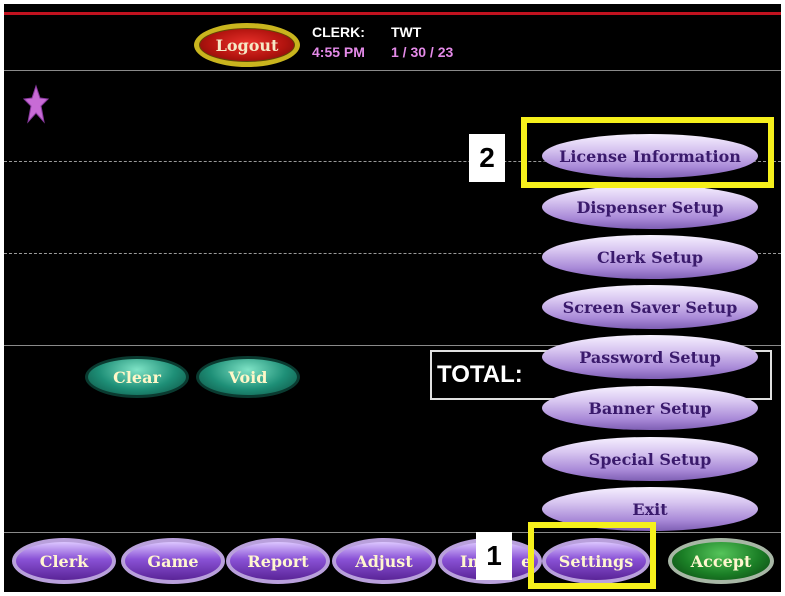 The height and width of the screenshot is (596, 785). What do you see at coordinates (650, 459) in the screenshot?
I see `menu-item-special-setup: Special Setup` at bounding box center [650, 459].